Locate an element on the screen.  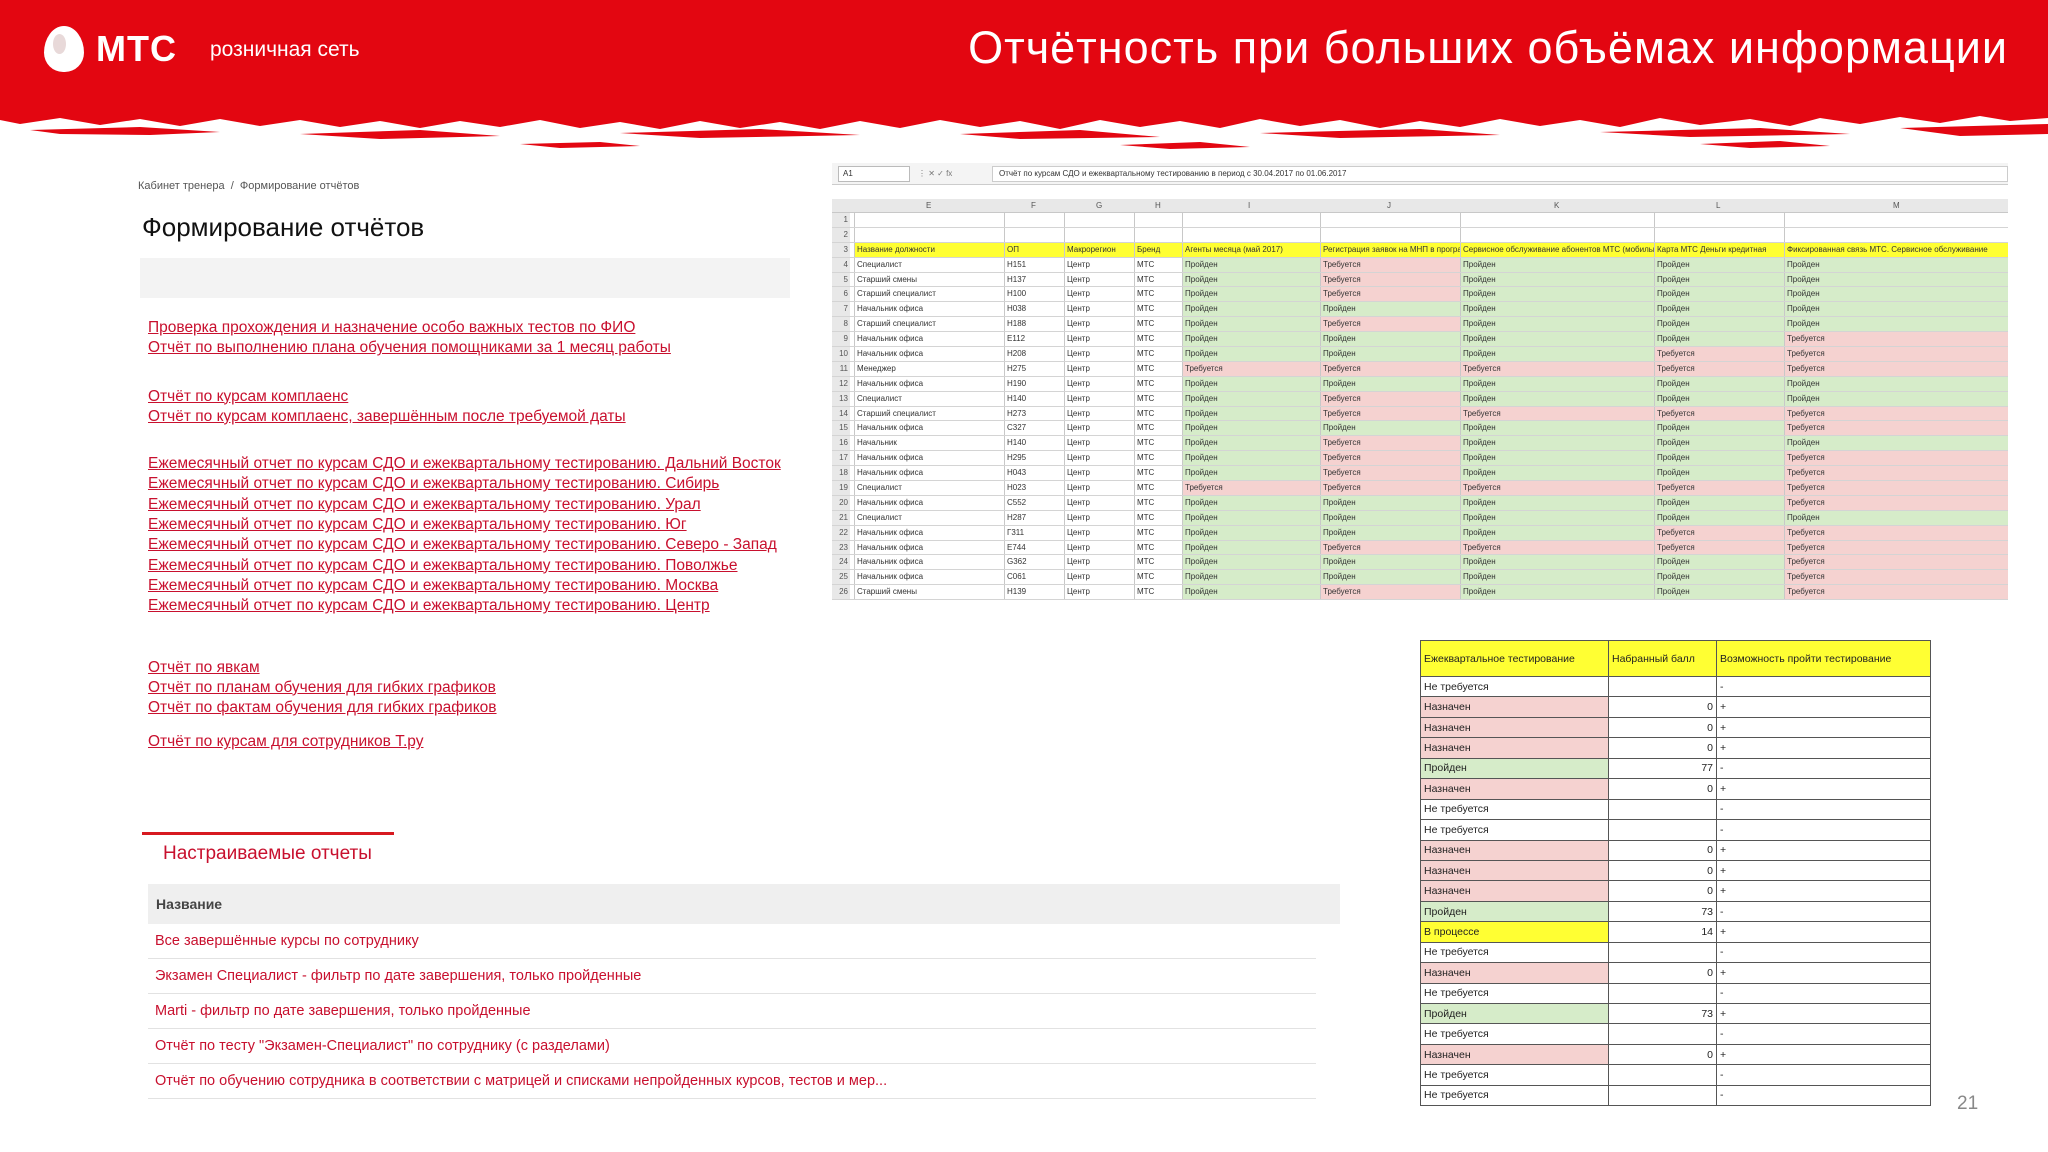
quarterly-cell: 0 is located at coordinates (1662, 727).